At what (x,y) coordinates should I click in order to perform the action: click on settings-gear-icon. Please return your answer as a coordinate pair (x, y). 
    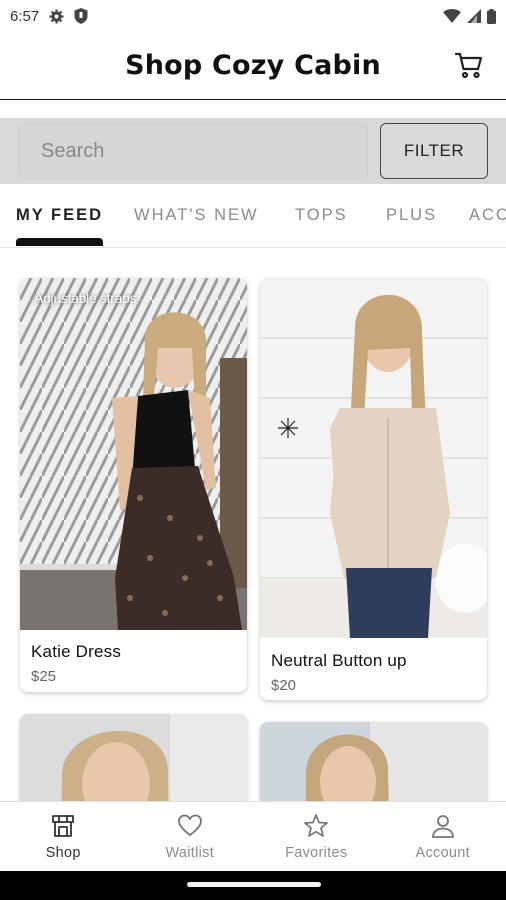
    Looking at the image, I should click on (56, 16).